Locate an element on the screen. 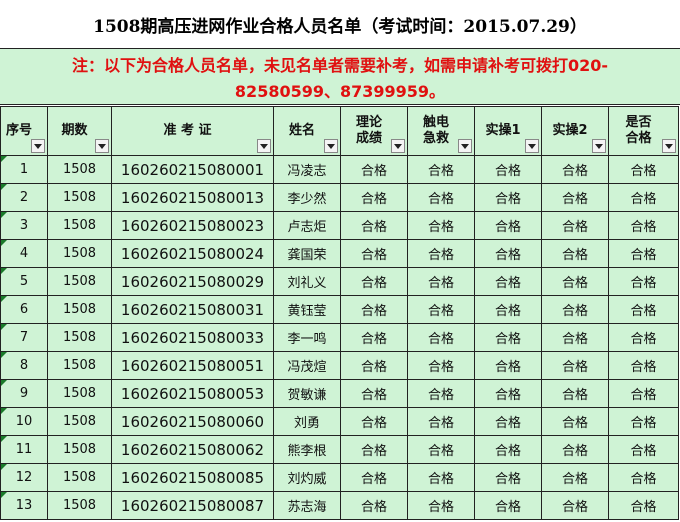 Image resolution: width=680 pixels, height=522 pixels. cell-no: 1 is located at coordinates (24, 169).